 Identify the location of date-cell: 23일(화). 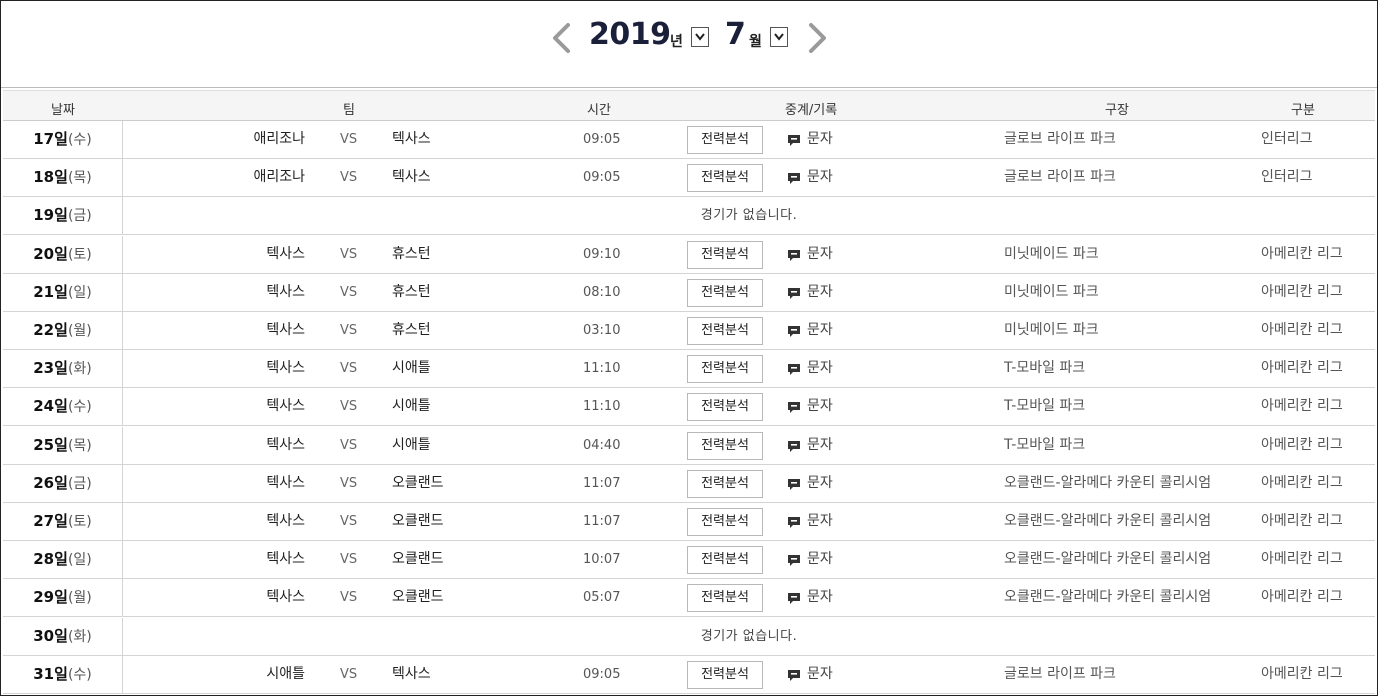
(63, 368).